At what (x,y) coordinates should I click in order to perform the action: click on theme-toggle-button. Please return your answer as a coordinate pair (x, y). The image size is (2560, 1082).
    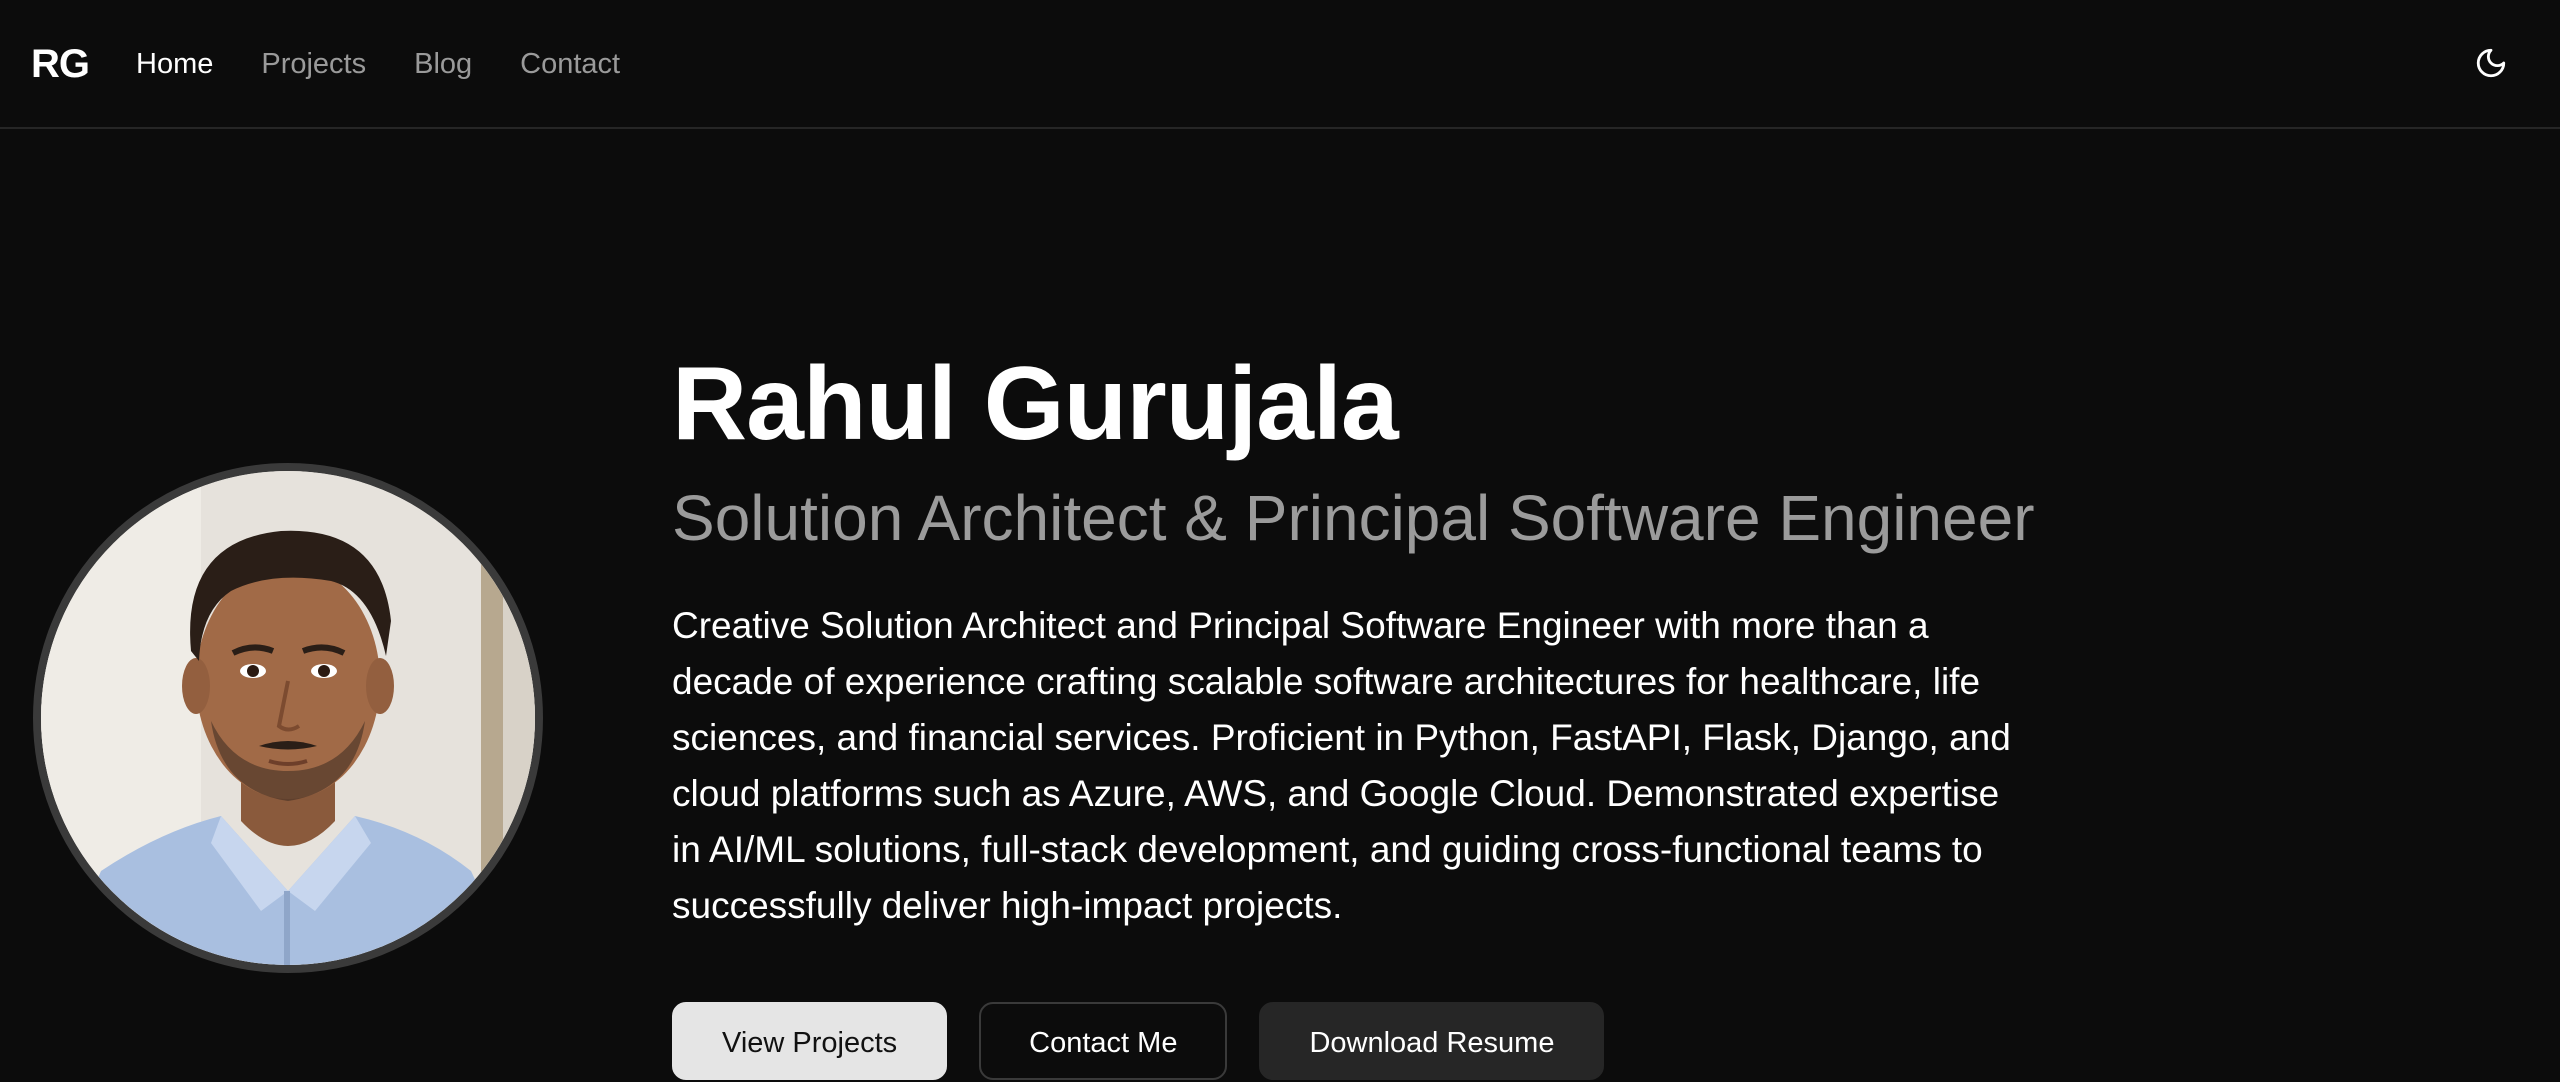
    Looking at the image, I should click on (2491, 63).